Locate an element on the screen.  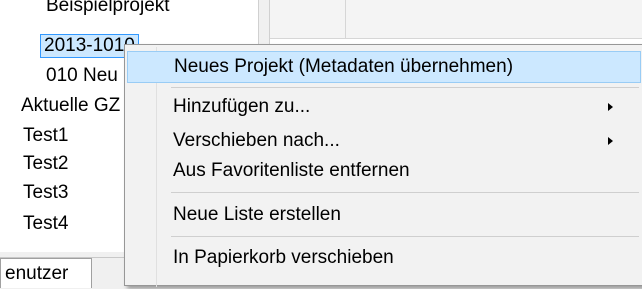
tree-item-test3: Test3 is located at coordinates (45, 193).